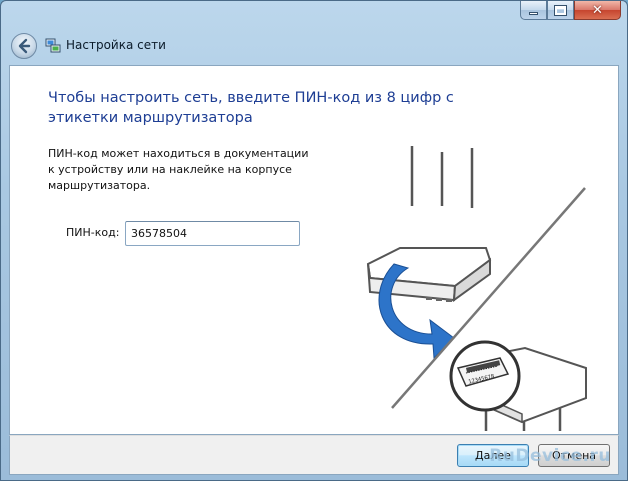 This screenshot has height=481, width=628. Describe the element at coordinates (314, 33) in the screenshot. I see `title-bar: ✕ Настройка сети` at that location.